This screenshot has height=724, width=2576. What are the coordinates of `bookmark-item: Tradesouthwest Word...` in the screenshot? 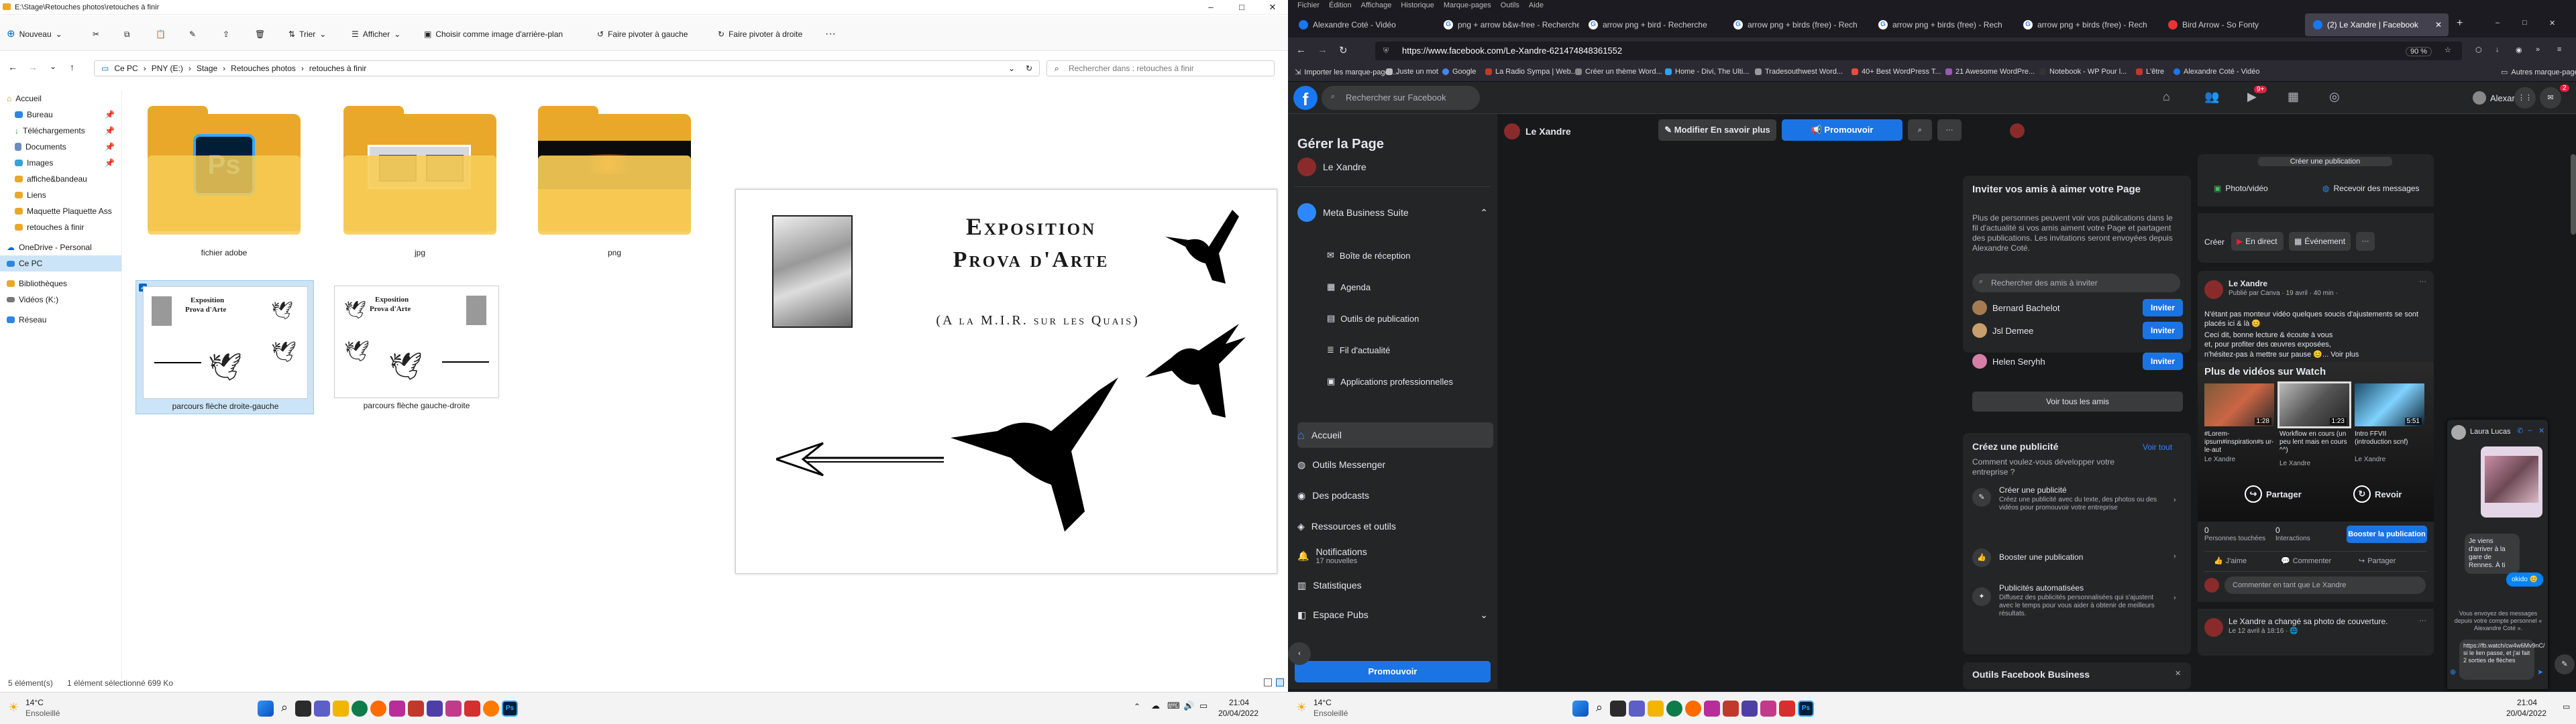 It's located at (1799, 72).